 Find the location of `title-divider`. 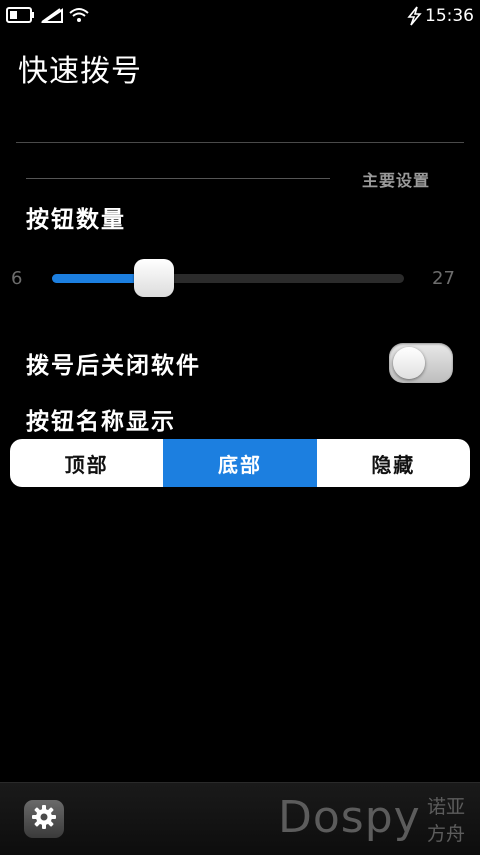

title-divider is located at coordinates (240, 142).